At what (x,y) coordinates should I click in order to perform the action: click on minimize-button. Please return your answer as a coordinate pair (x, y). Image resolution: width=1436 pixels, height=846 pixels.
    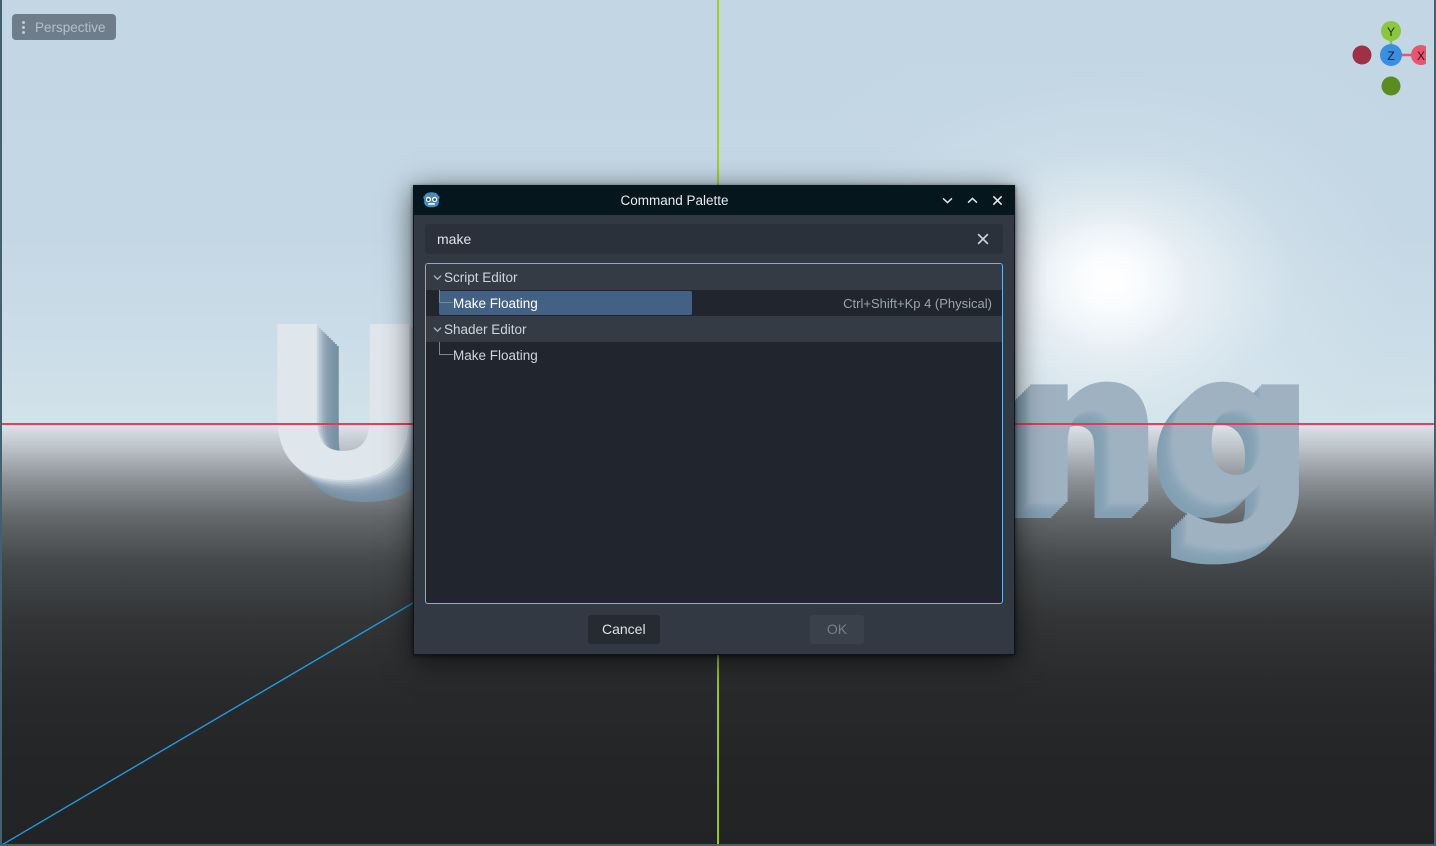
    Looking at the image, I should click on (947, 200).